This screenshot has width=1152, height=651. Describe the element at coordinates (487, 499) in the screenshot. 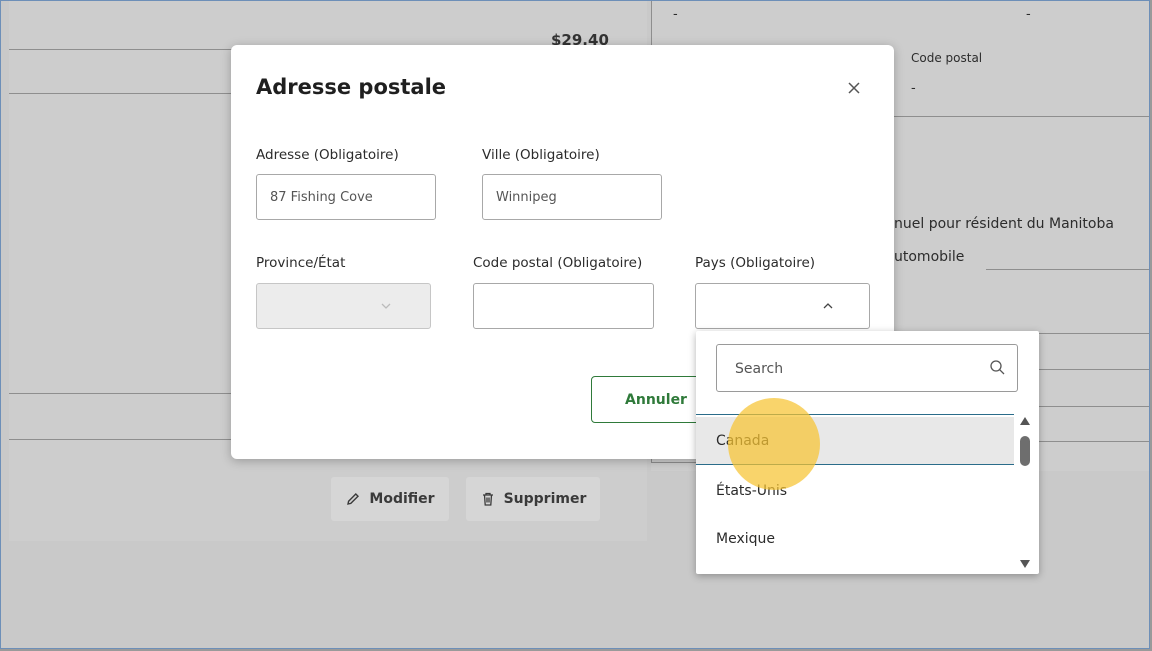

I see `trash-icon` at that location.